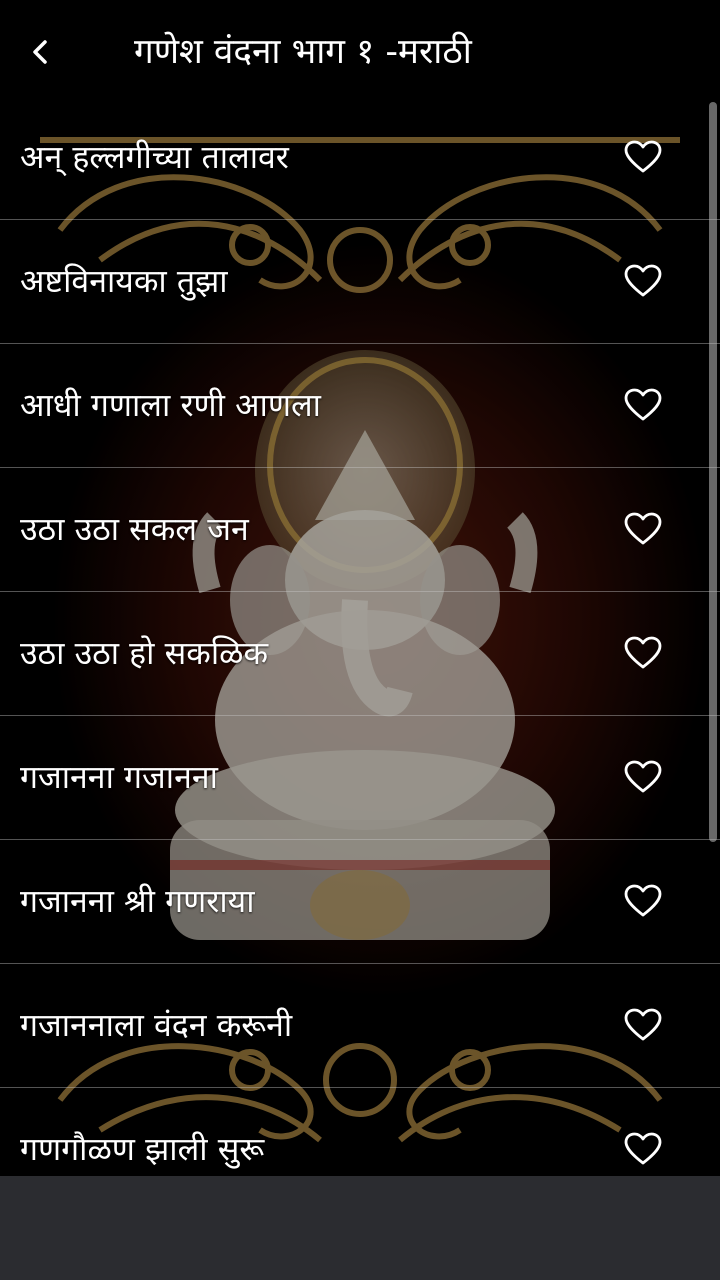  I want to click on scrollbar, so click(713, 472).